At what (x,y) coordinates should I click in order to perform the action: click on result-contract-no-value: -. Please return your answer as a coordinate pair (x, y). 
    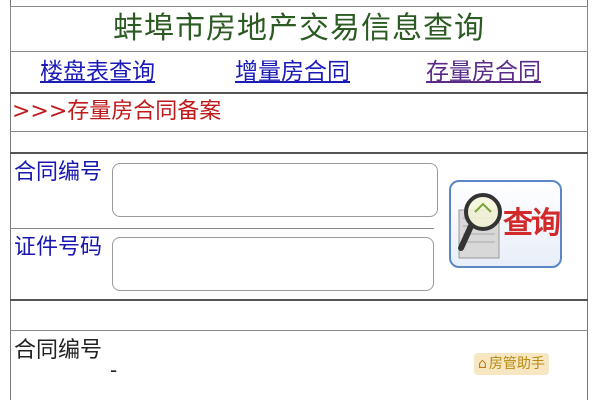
    Looking at the image, I should click on (114, 370).